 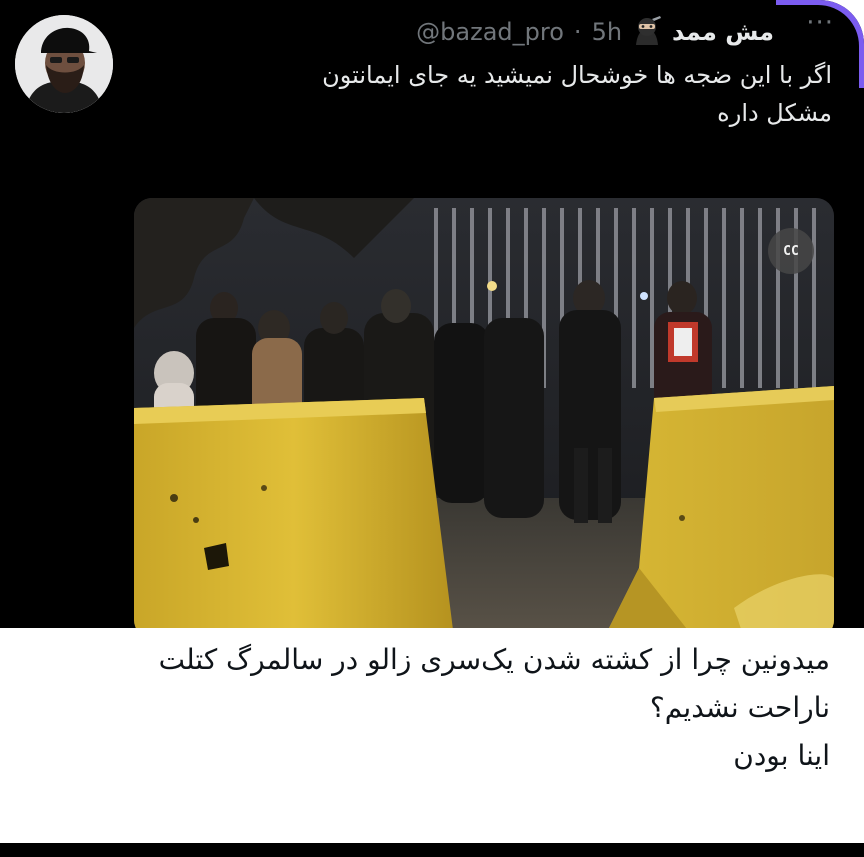 What do you see at coordinates (432, 850) in the screenshot?
I see `bottom-bar` at bounding box center [432, 850].